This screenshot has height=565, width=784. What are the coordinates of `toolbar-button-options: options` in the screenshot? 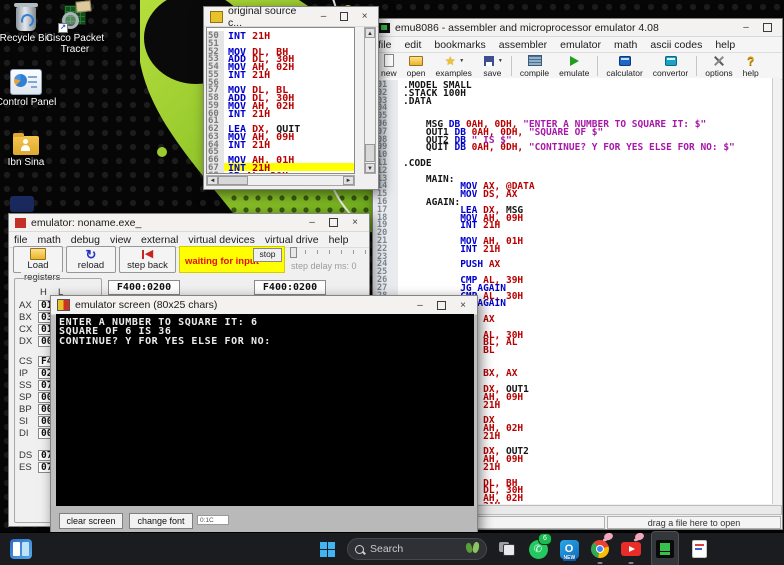 It's located at (718, 66).